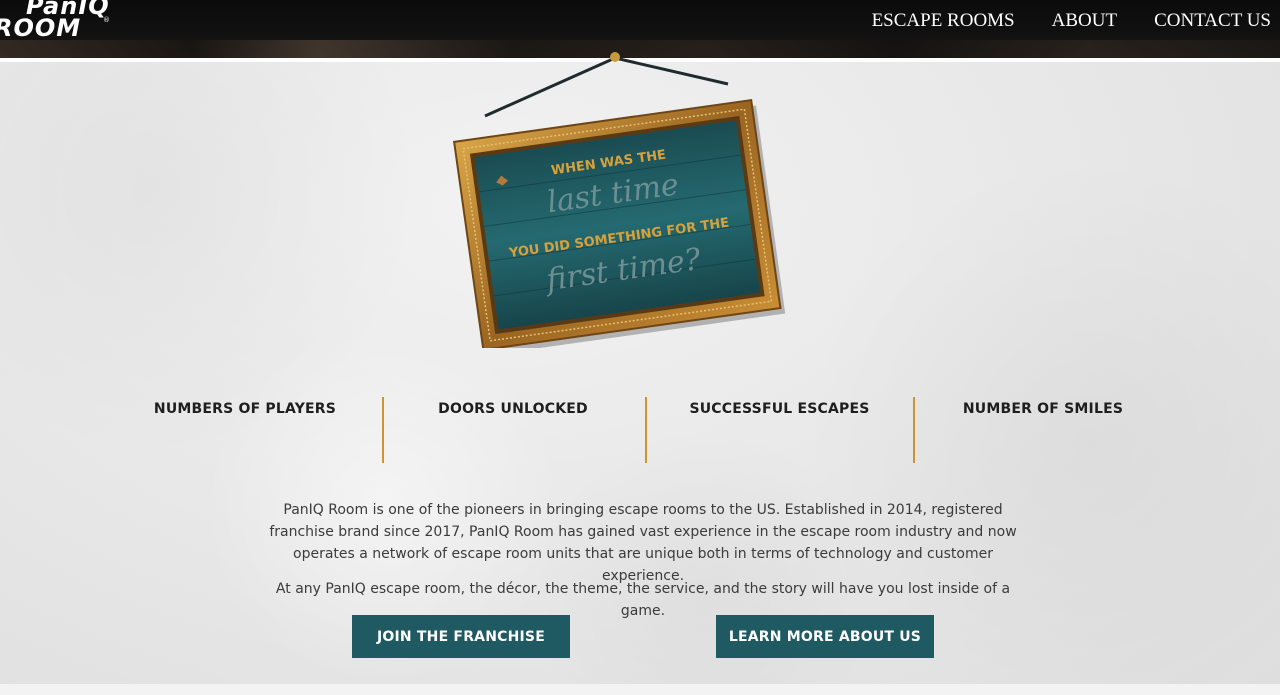  Describe the element at coordinates (245, 430) in the screenshot. I see `stat-players: NUMBERS OF PLAYERS` at that location.